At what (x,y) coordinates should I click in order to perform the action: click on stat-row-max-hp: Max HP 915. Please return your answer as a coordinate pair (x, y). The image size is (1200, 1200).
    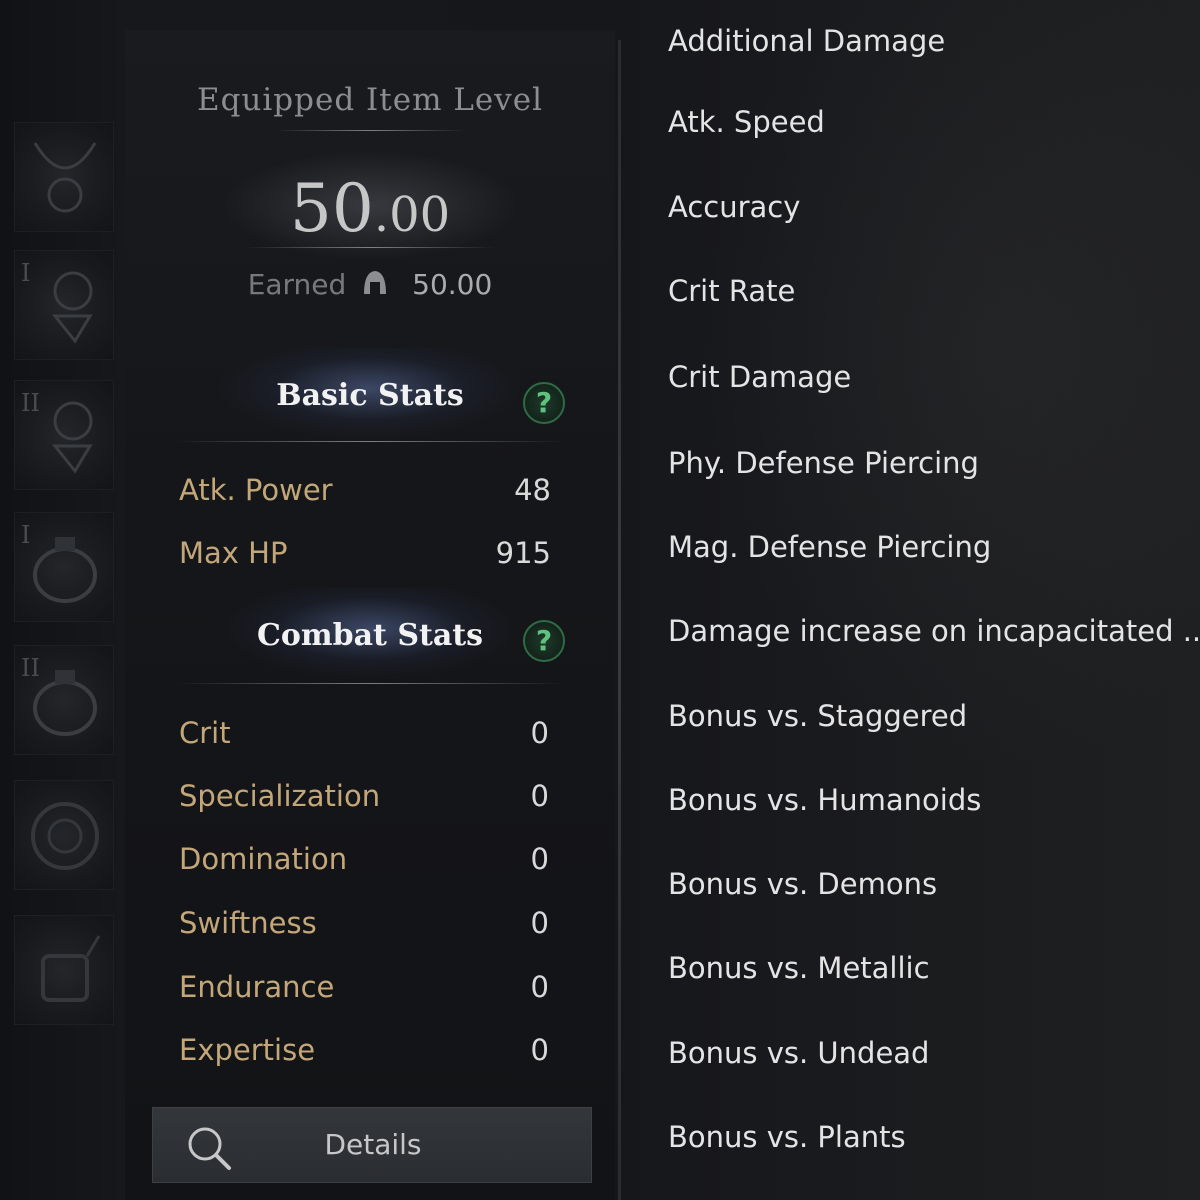
    Looking at the image, I should click on (365, 556).